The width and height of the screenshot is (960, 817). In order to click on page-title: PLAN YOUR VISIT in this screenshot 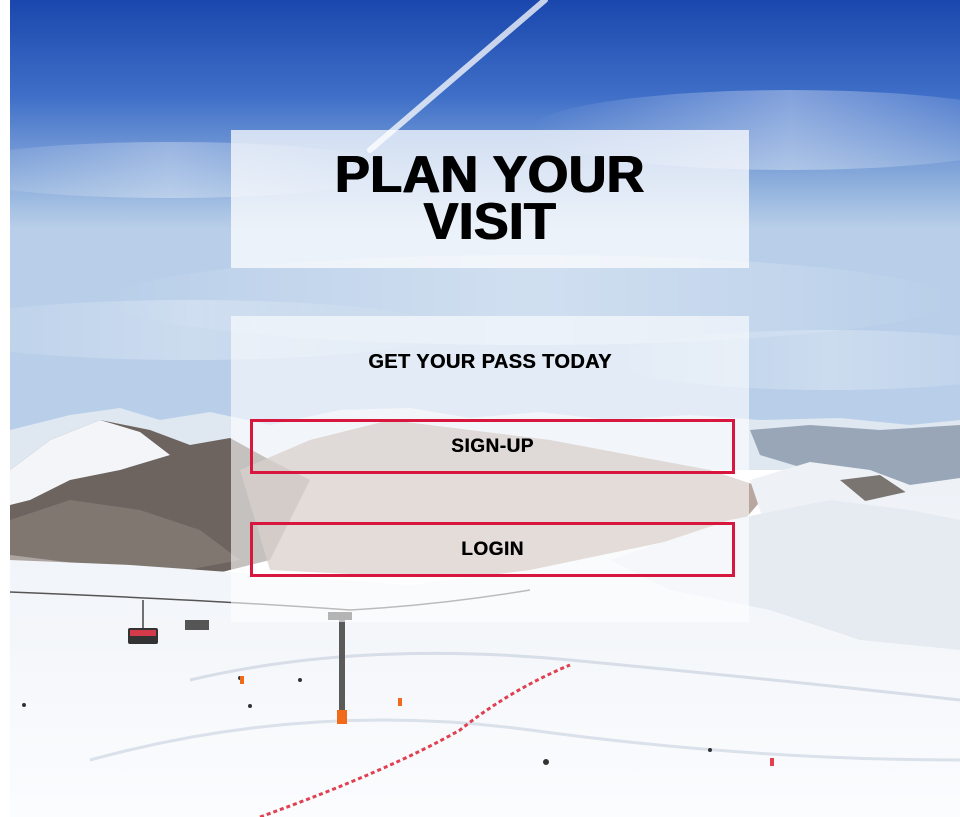, I will do `click(490, 198)`.